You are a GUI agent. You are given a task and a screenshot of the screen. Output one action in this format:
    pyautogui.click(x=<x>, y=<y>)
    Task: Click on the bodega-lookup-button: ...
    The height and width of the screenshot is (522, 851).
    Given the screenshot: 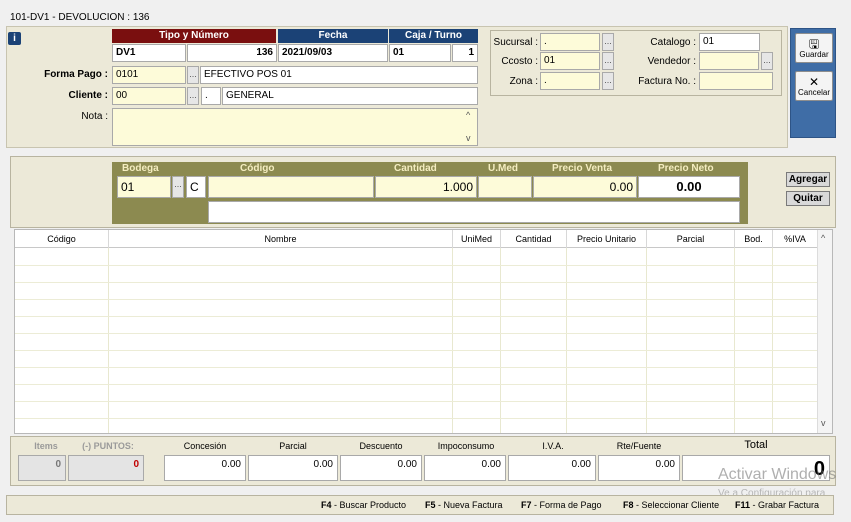 What is the action you would take?
    pyautogui.click(x=178, y=187)
    